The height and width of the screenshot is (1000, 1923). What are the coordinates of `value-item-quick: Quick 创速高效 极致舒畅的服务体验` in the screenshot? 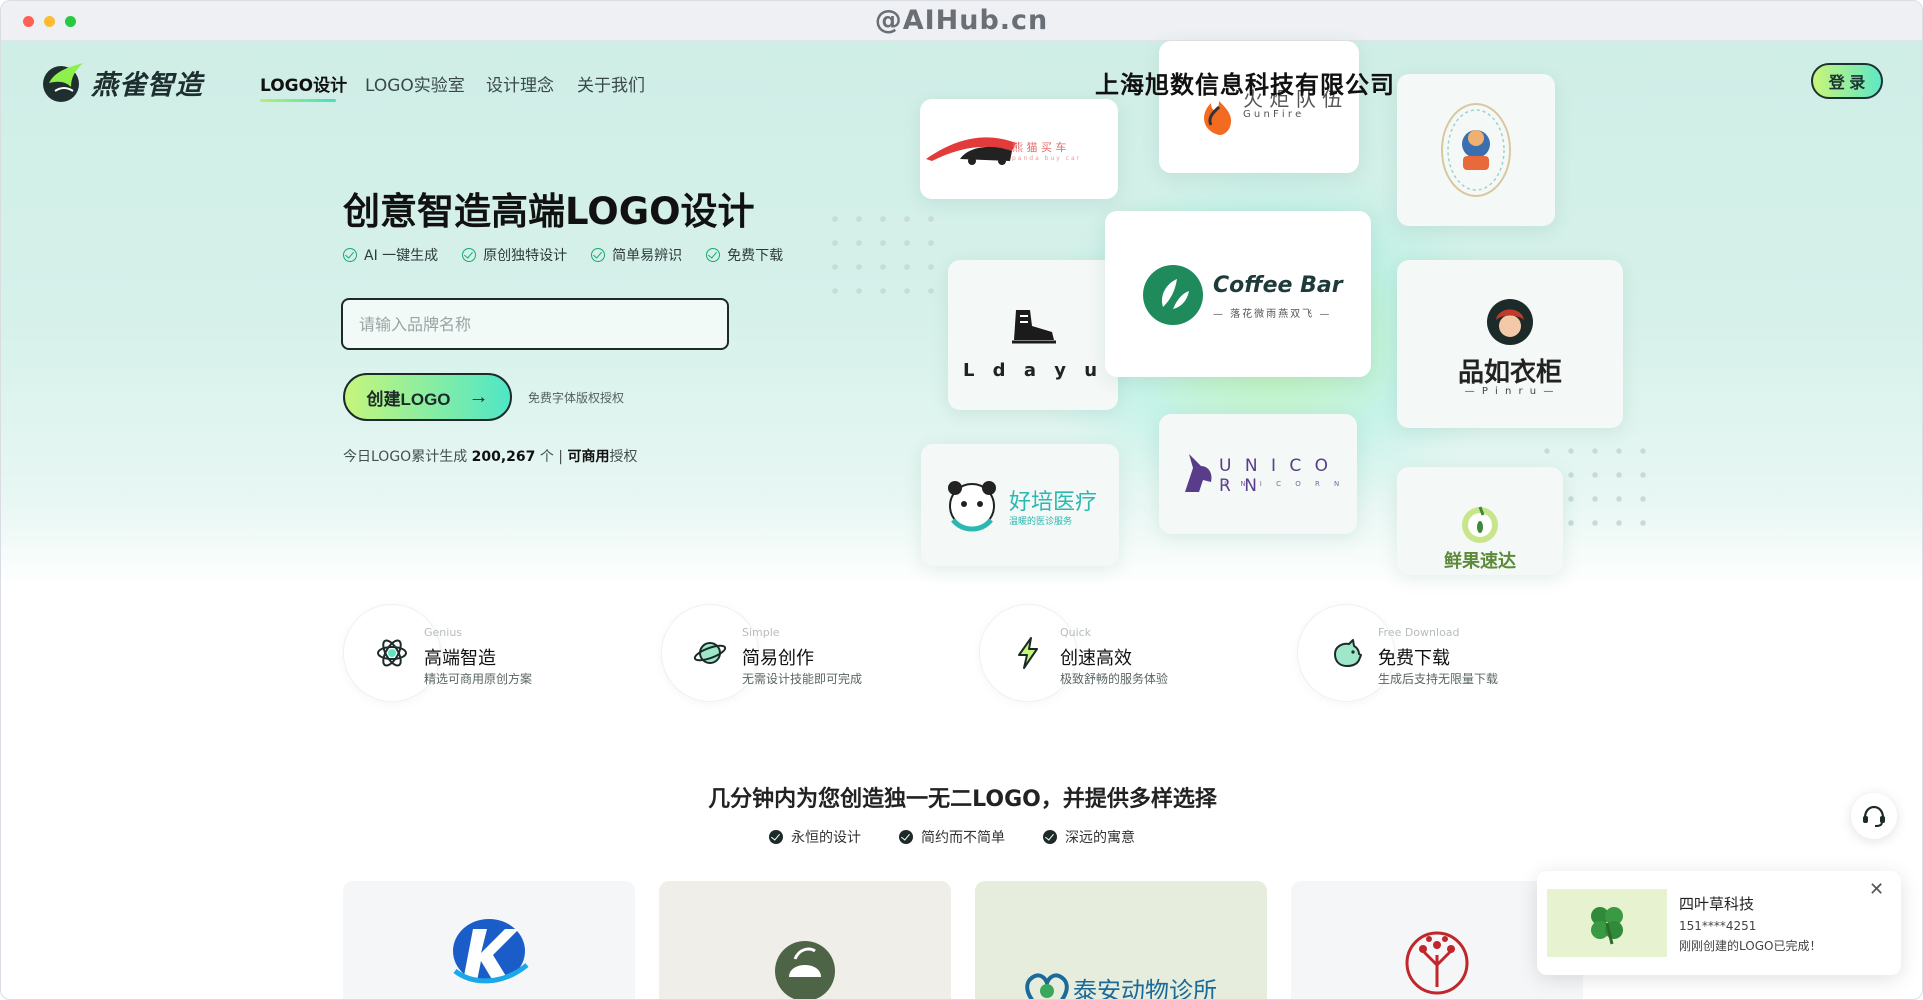 It's located at (1129, 654).